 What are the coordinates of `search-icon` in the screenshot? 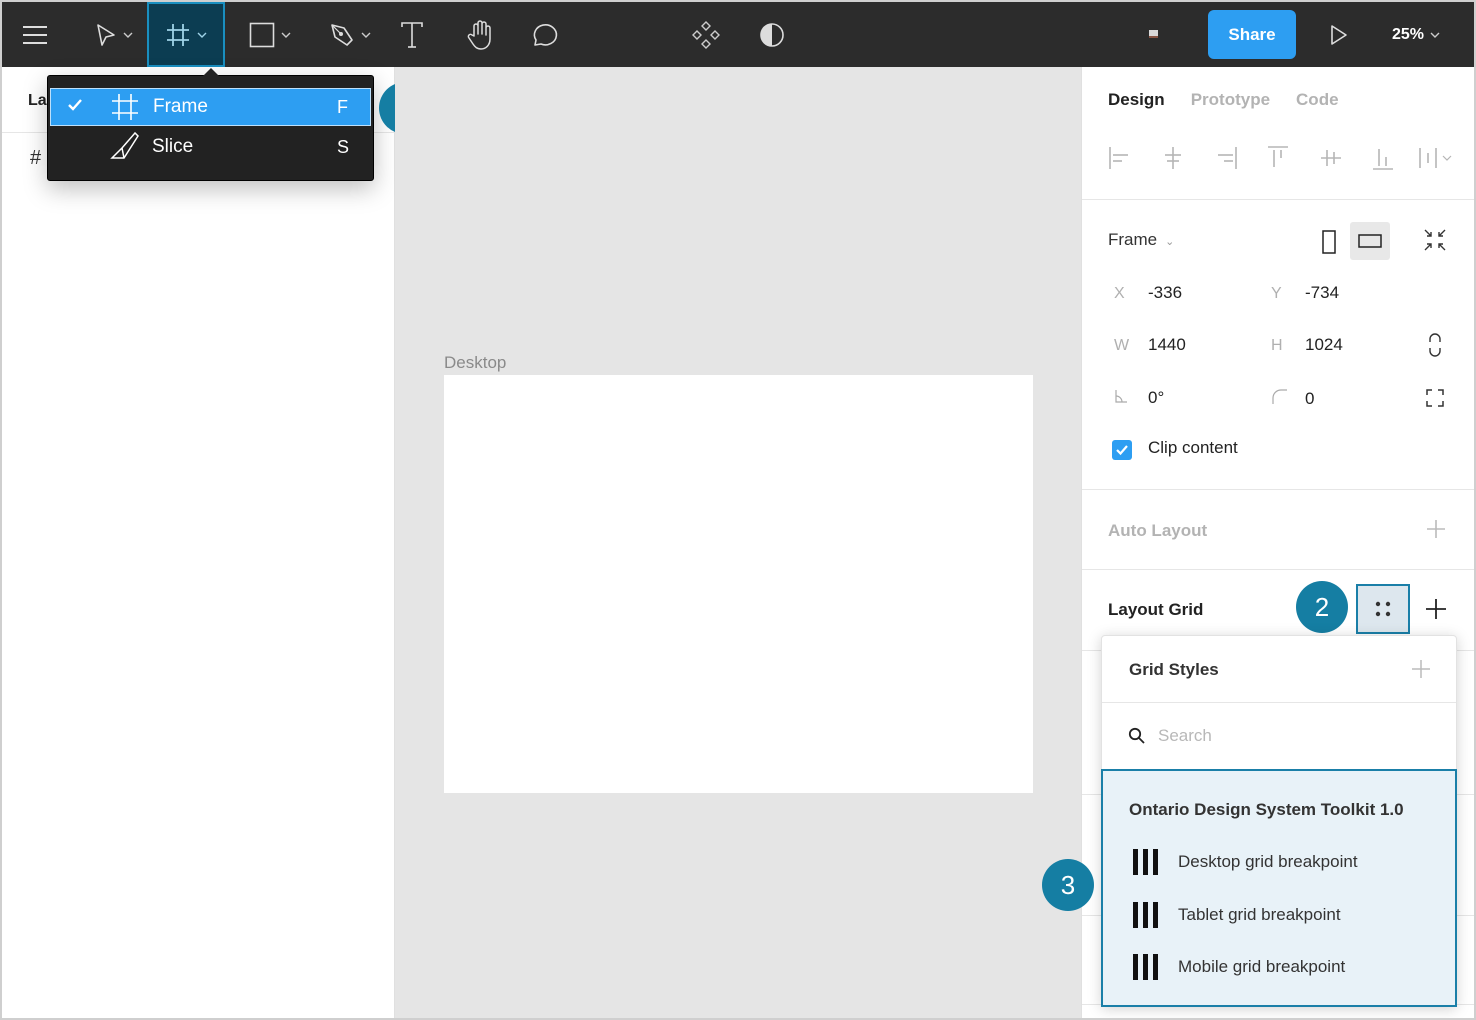 It's located at (1136, 735).